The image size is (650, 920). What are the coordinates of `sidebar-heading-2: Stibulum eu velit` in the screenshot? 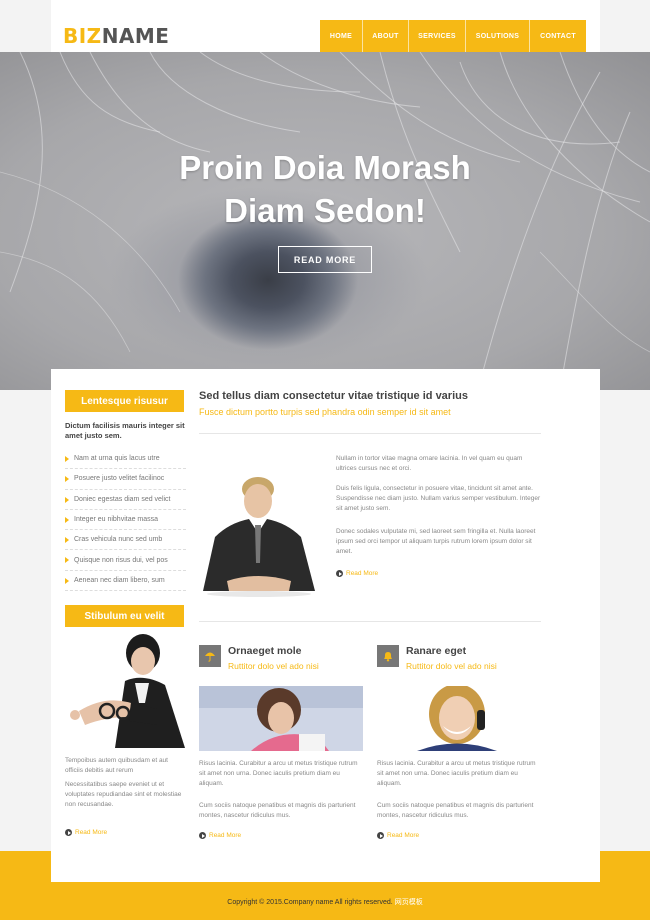 It's located at (124, 616).